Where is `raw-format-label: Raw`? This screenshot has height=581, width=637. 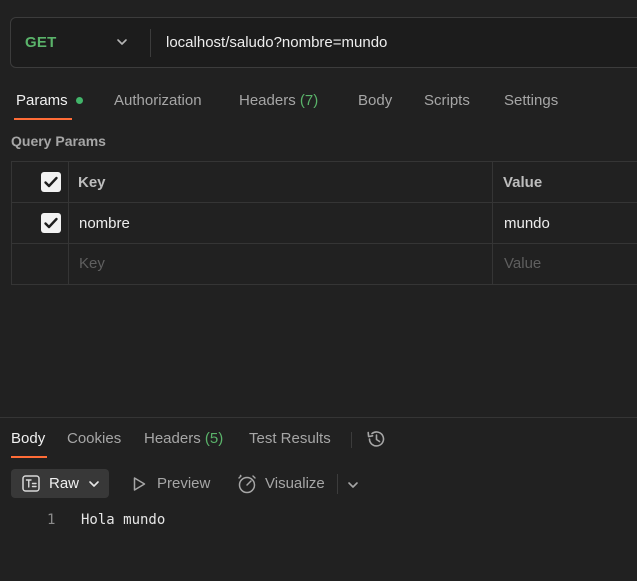
raw-format-label: Raw is located at coordinates (64, 483).